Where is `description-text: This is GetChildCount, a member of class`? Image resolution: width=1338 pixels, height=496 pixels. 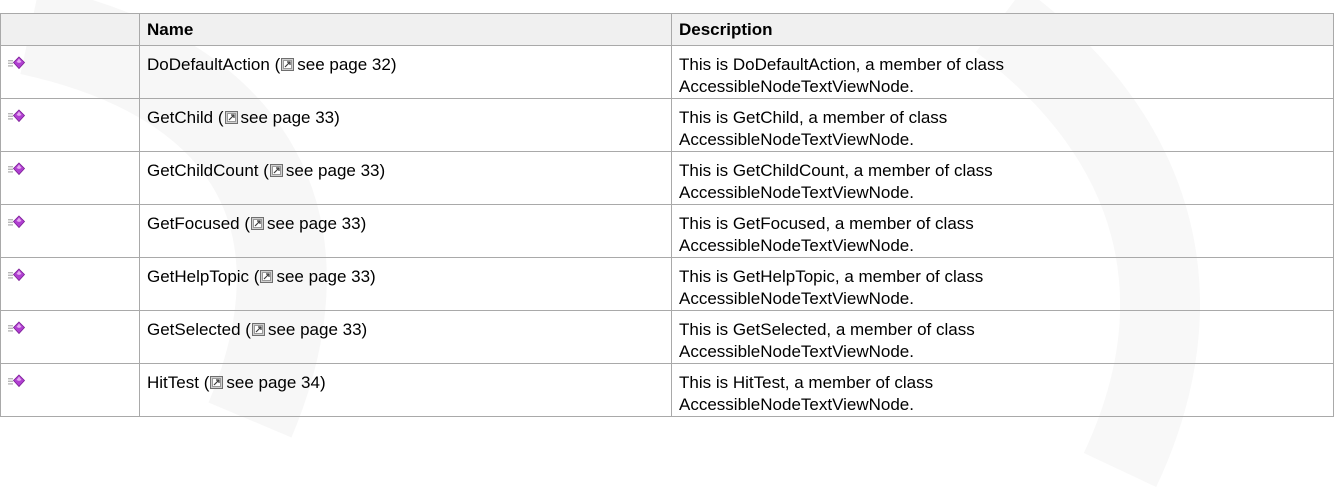 description-text: This is GetChildCount, a member of class is located at coordinates (836, 170).